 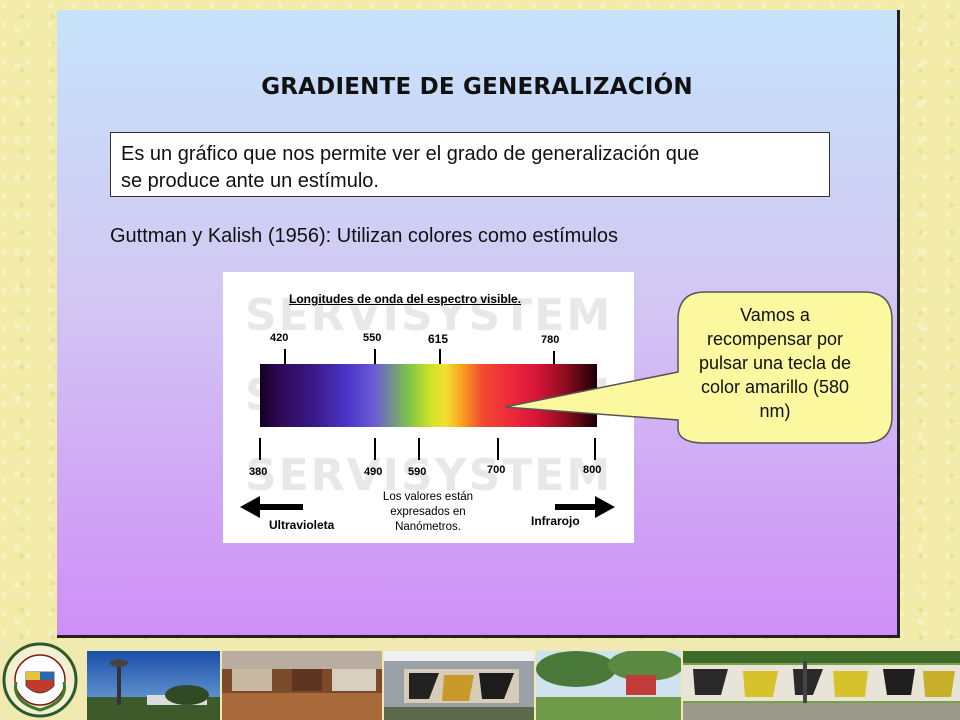 I want to click on callout-line: color amarillo (580, so click(x=775, y=387).